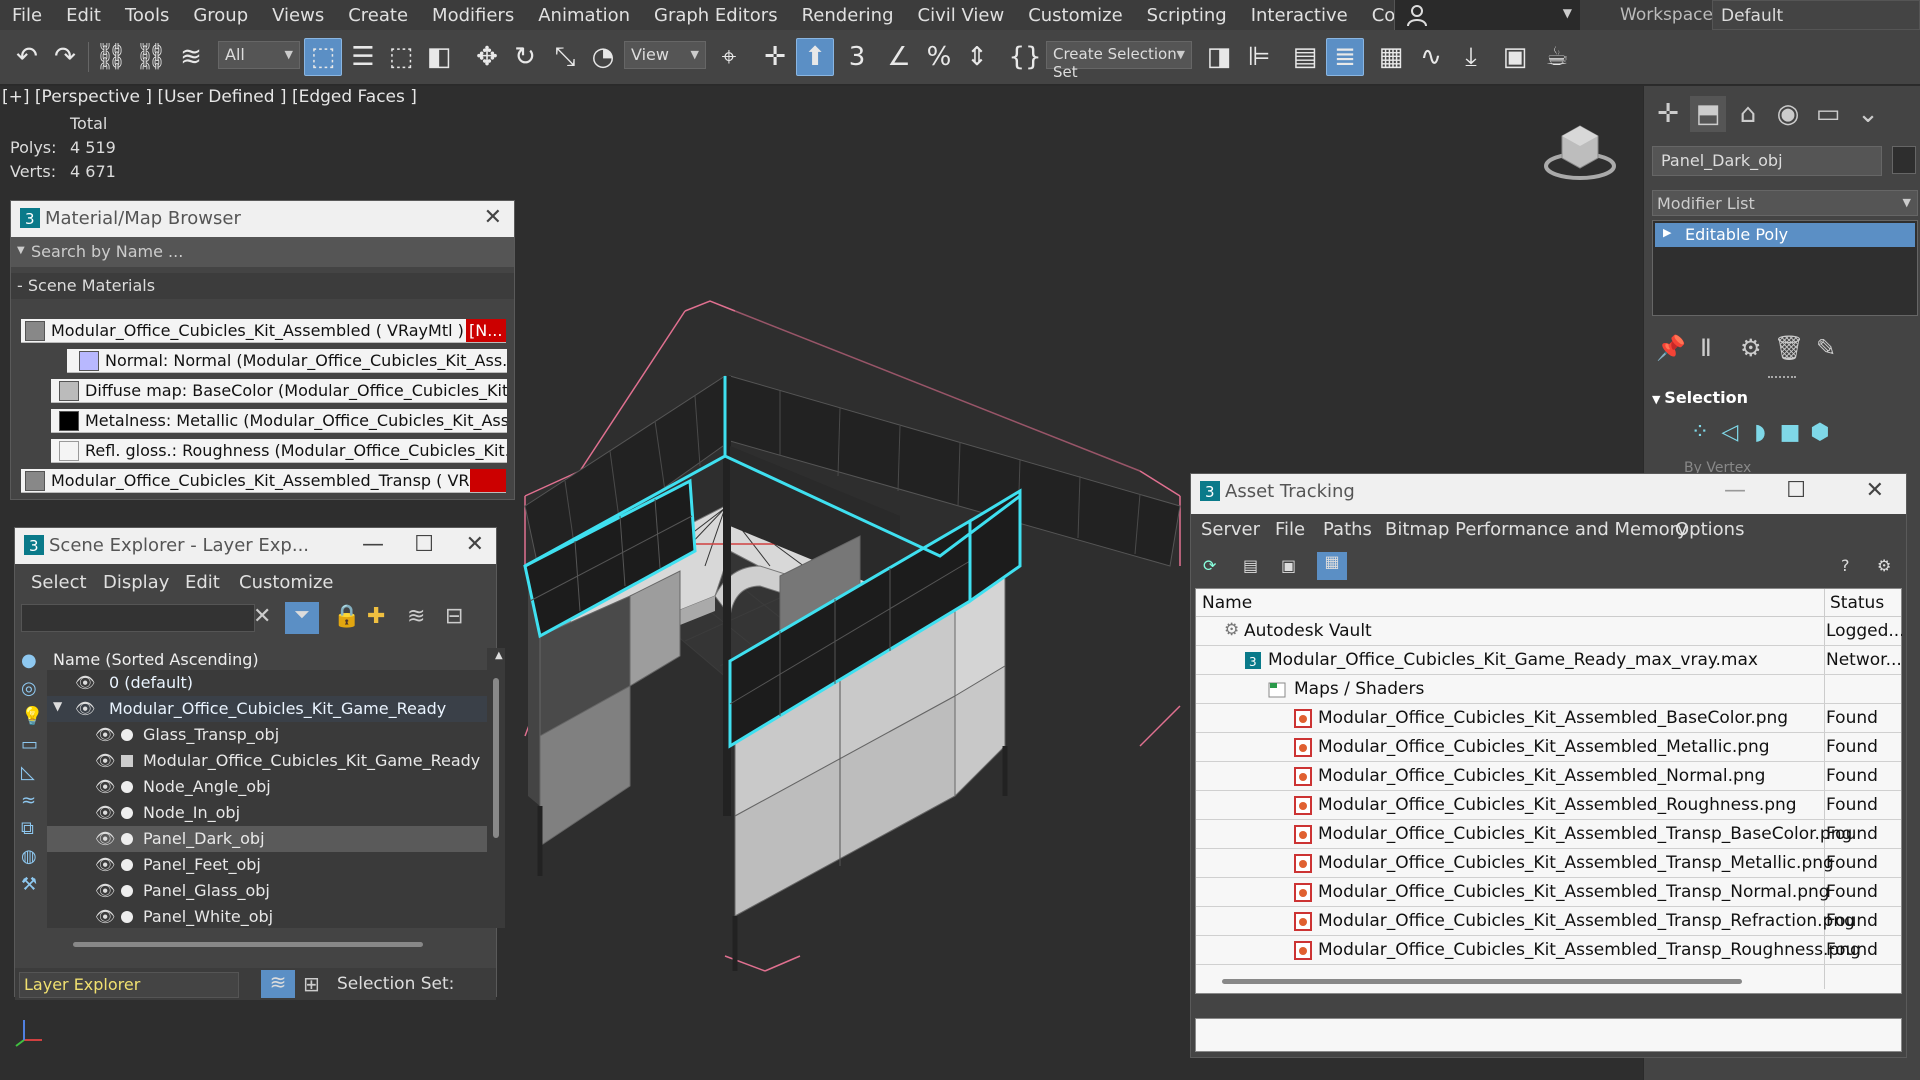 Image resolution: width=1920 pixels, height=1080 pixels. I want to click on clear-filter-icon: ✕, so click(262, 616).